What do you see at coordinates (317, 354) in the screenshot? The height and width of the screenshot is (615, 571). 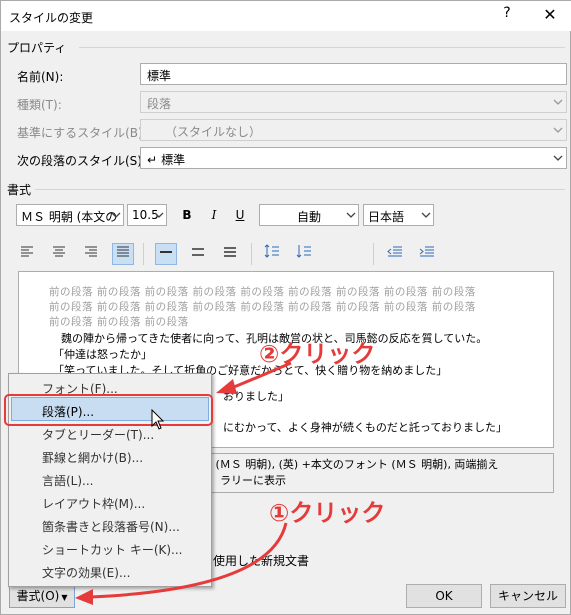 I see `annotation-step2-label: ②クリック` at bounding box center [317, 354].